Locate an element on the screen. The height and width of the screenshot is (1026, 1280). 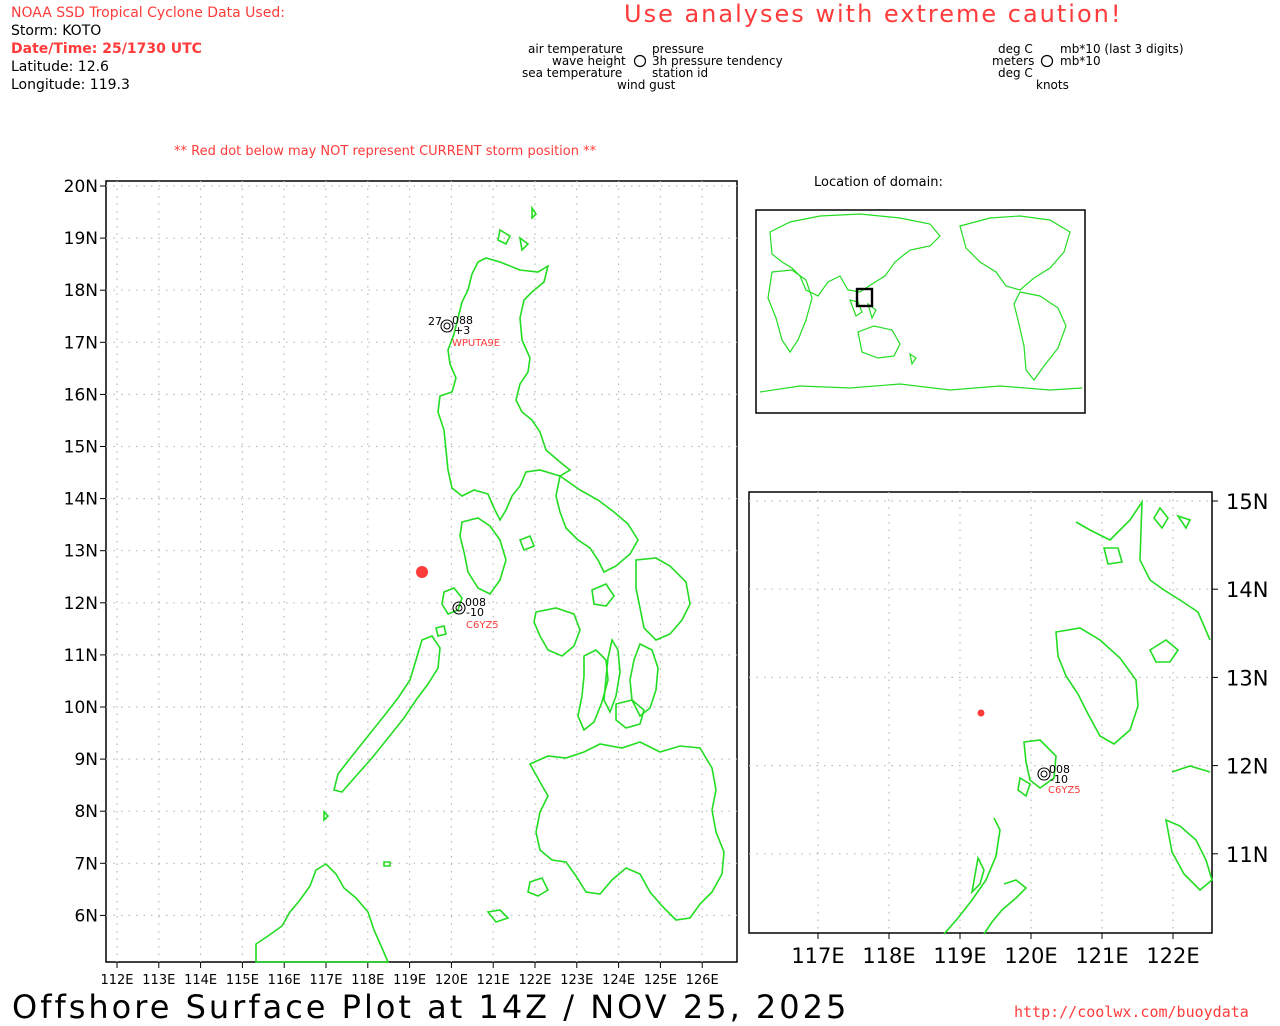
zoom-map-lon-labels: 117E 118E 119E 120E 121E 122E is located at coordinates (995, 956).